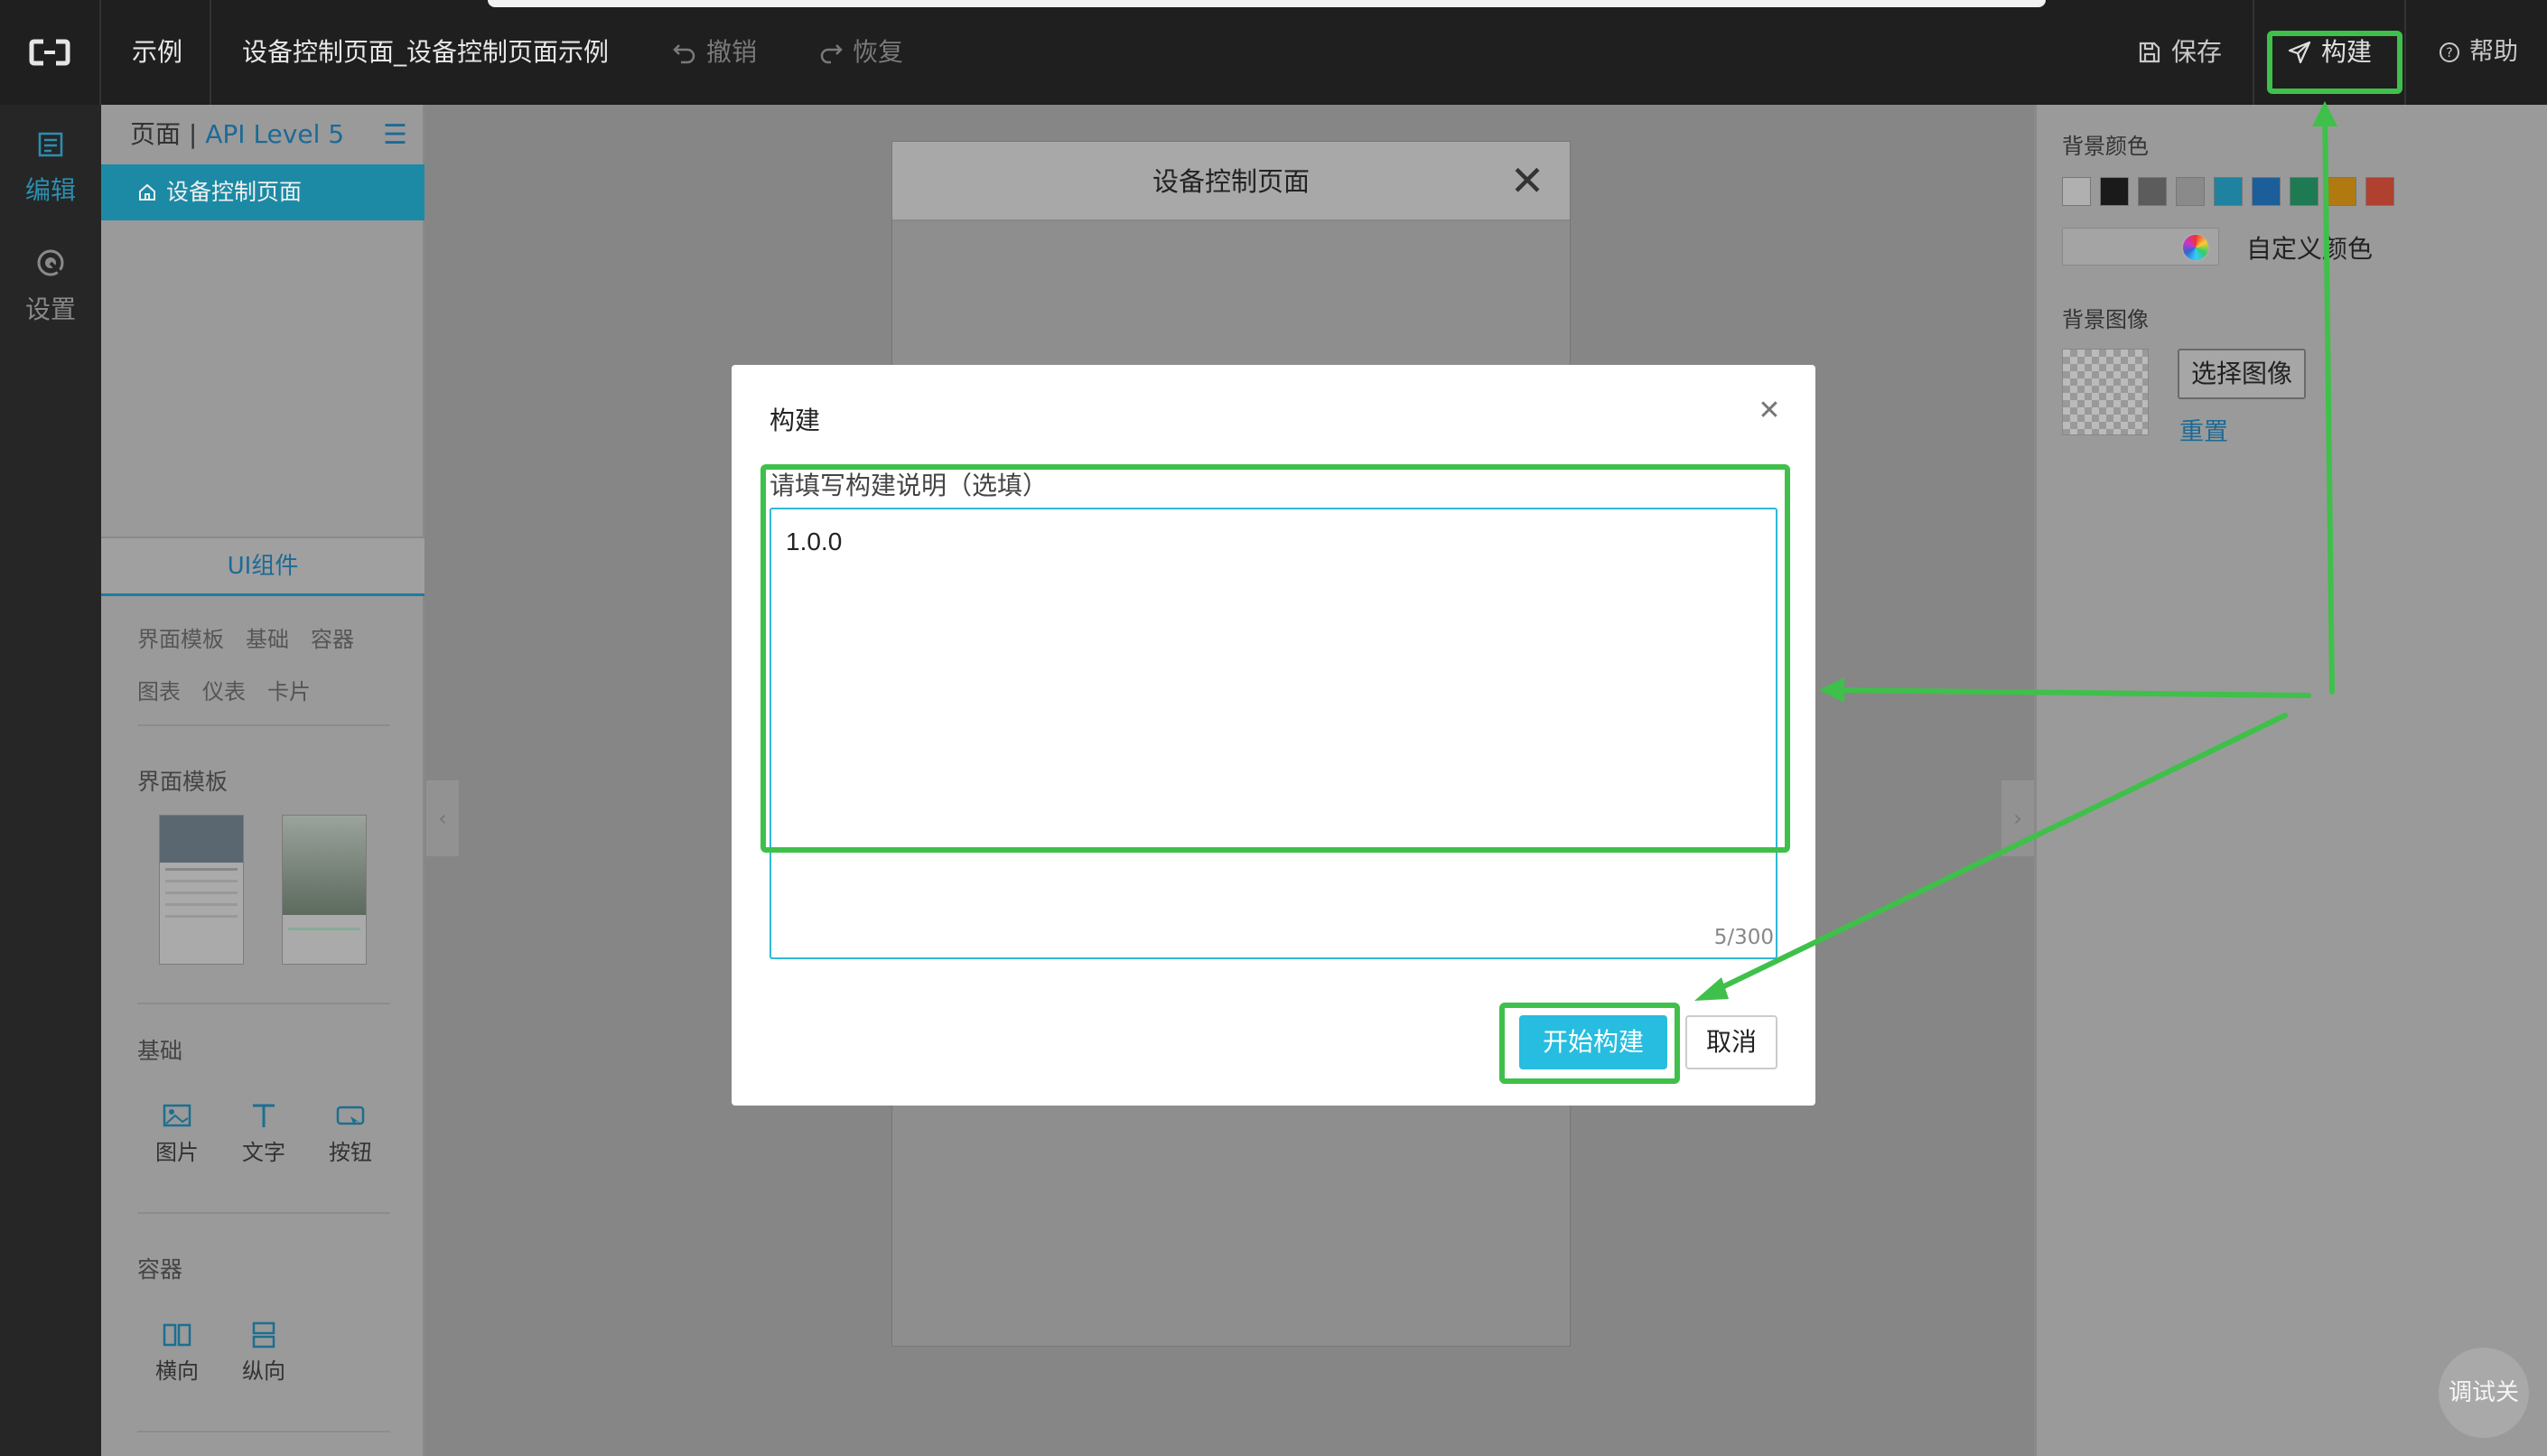  Describe the element at coordinates (2329, 399) in the screenshot. I see `annotation-arrow-up` at that location.